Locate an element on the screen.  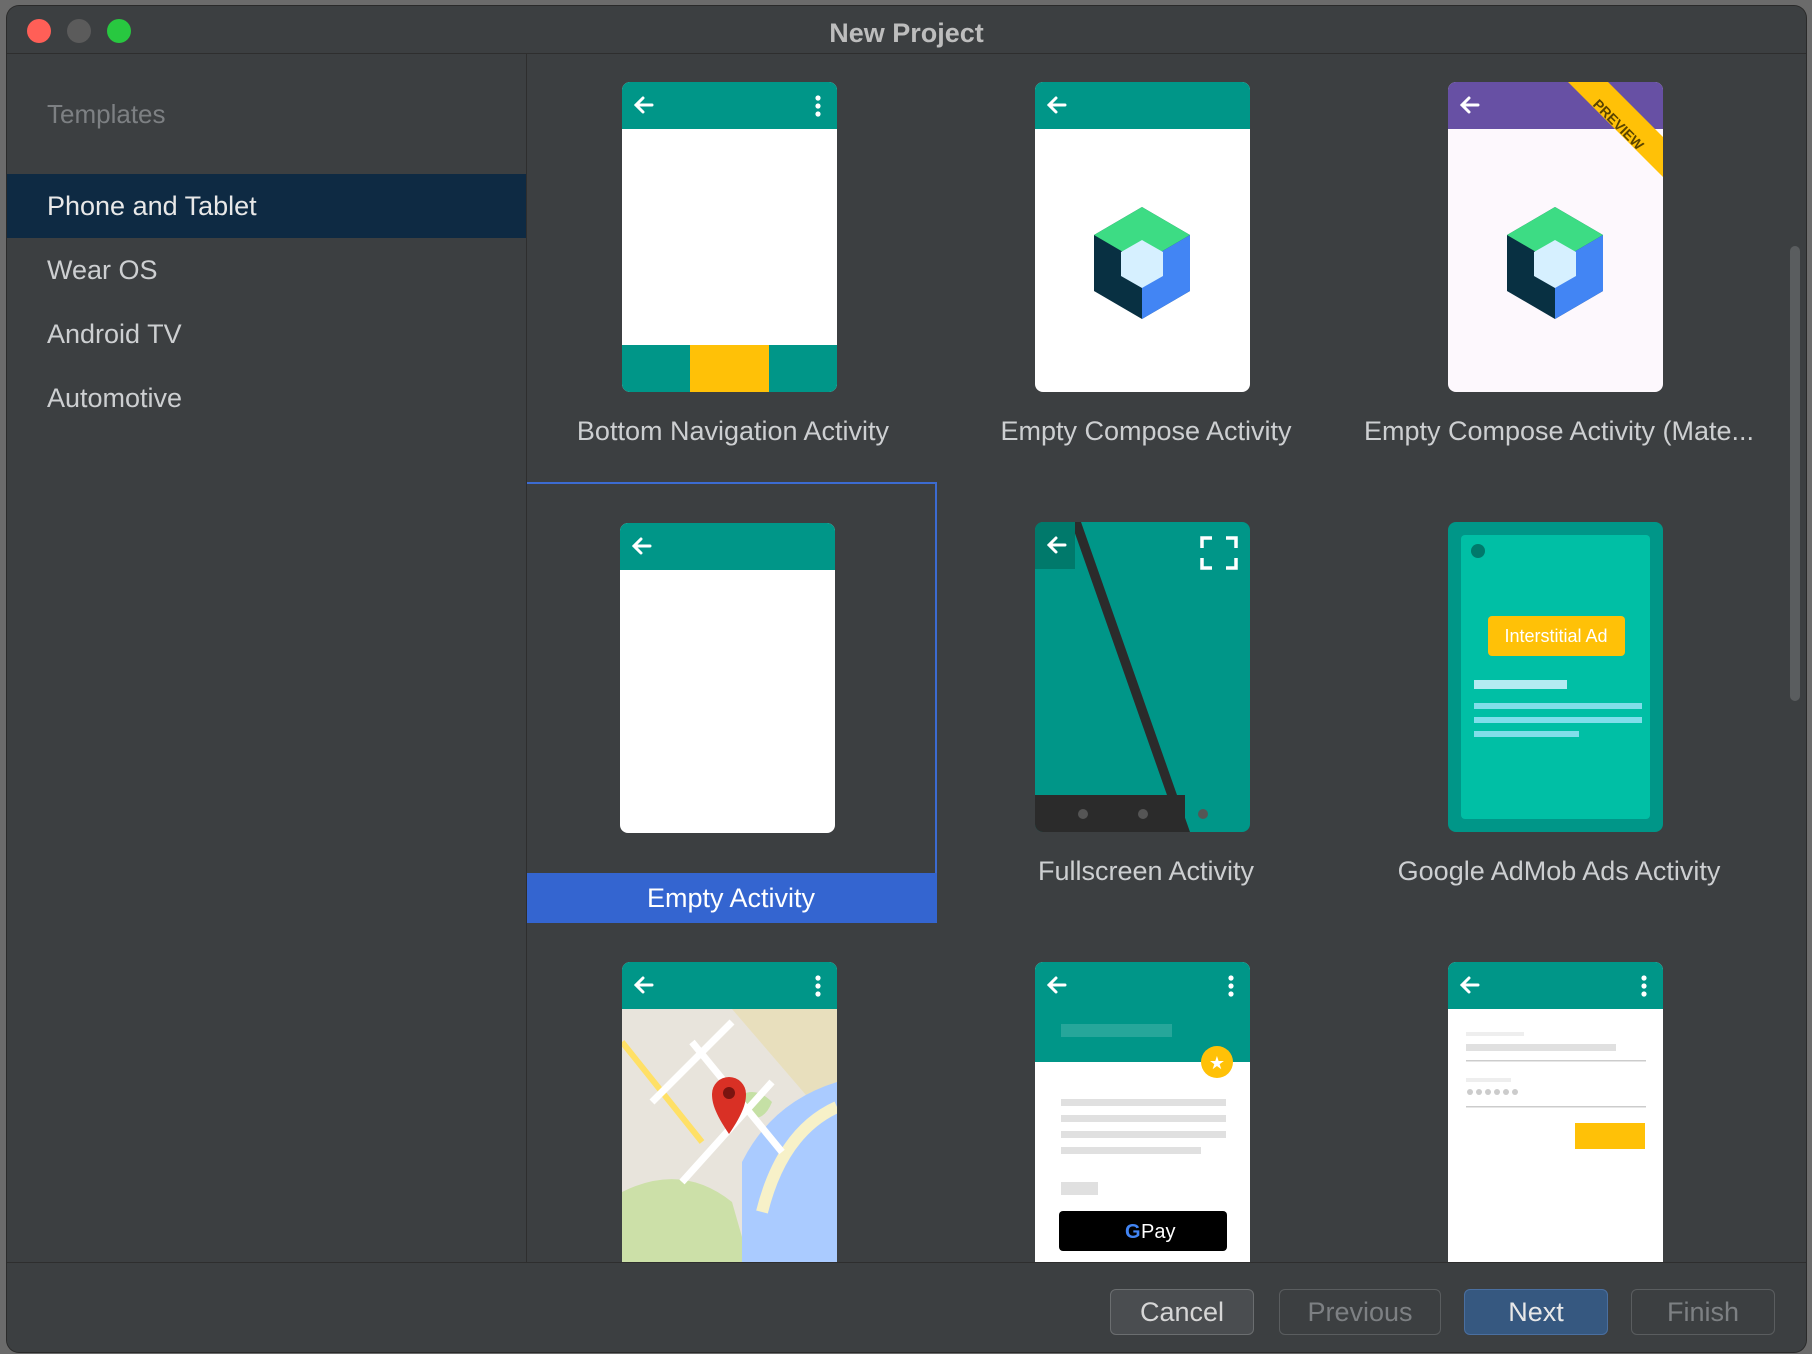
google-pay-thumbnail: ★ G Pay is located at coordinates (1142, 1112).